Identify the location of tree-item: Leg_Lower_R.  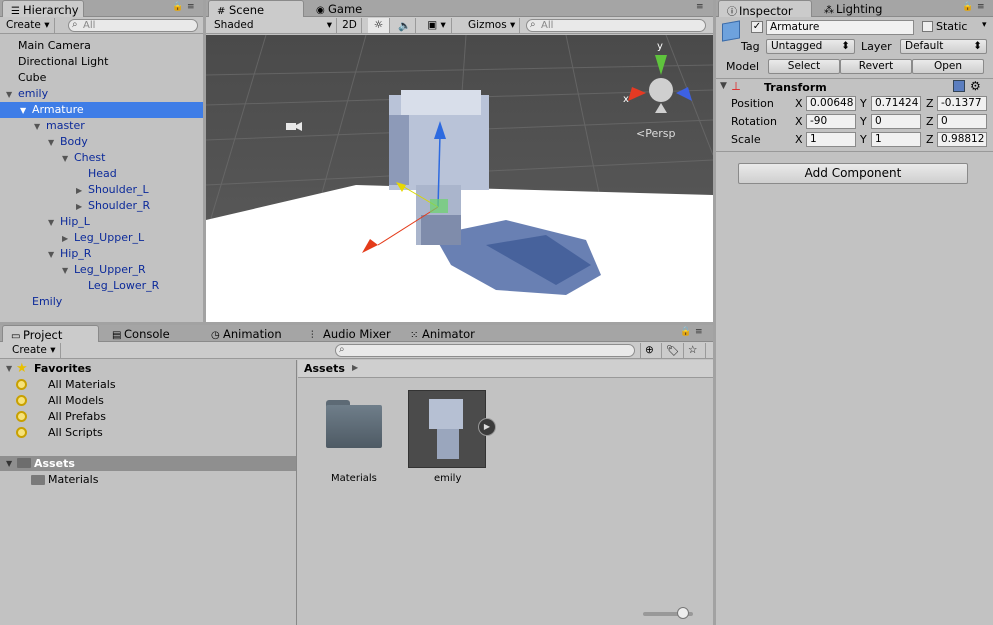
(123, 286).